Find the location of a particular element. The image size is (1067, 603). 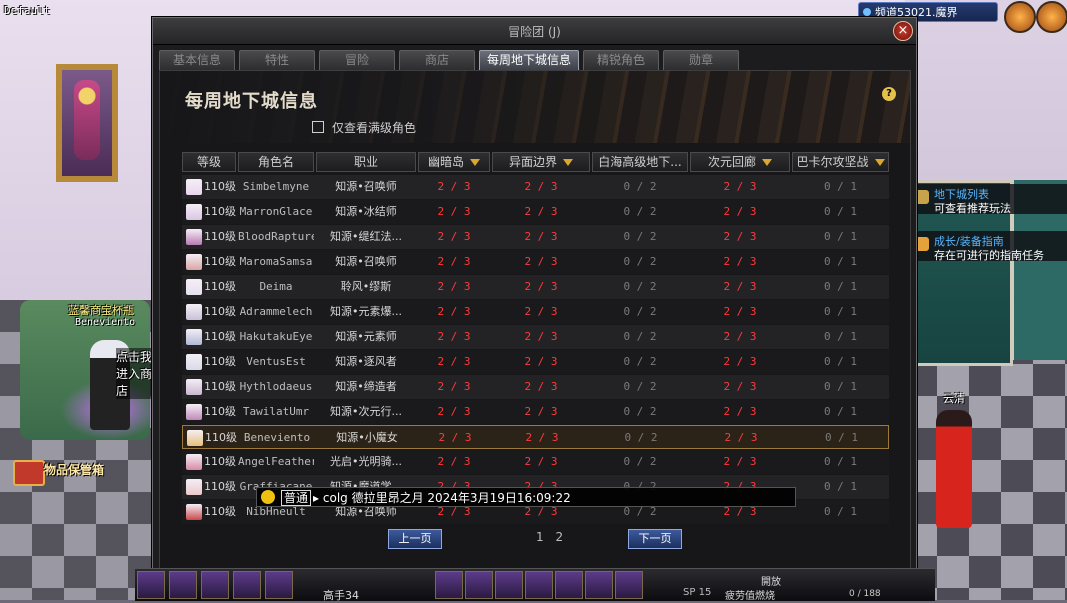

guide-growth: 成长/装备指南 存在可进行的指南任务 is located at coordinates (989, 246).